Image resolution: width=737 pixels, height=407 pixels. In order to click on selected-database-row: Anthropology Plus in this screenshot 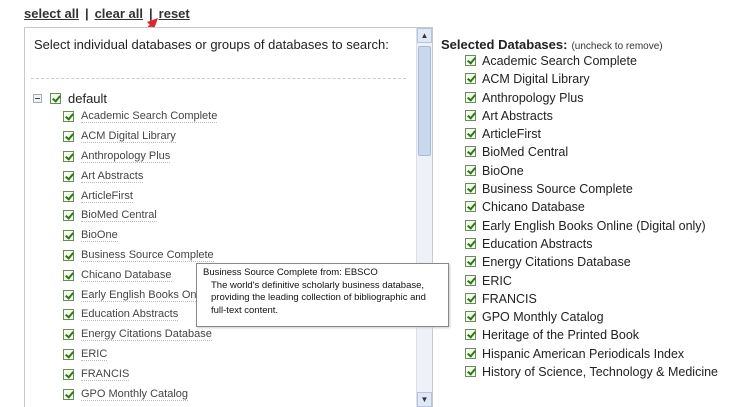, I will do `click(586, 98)`.